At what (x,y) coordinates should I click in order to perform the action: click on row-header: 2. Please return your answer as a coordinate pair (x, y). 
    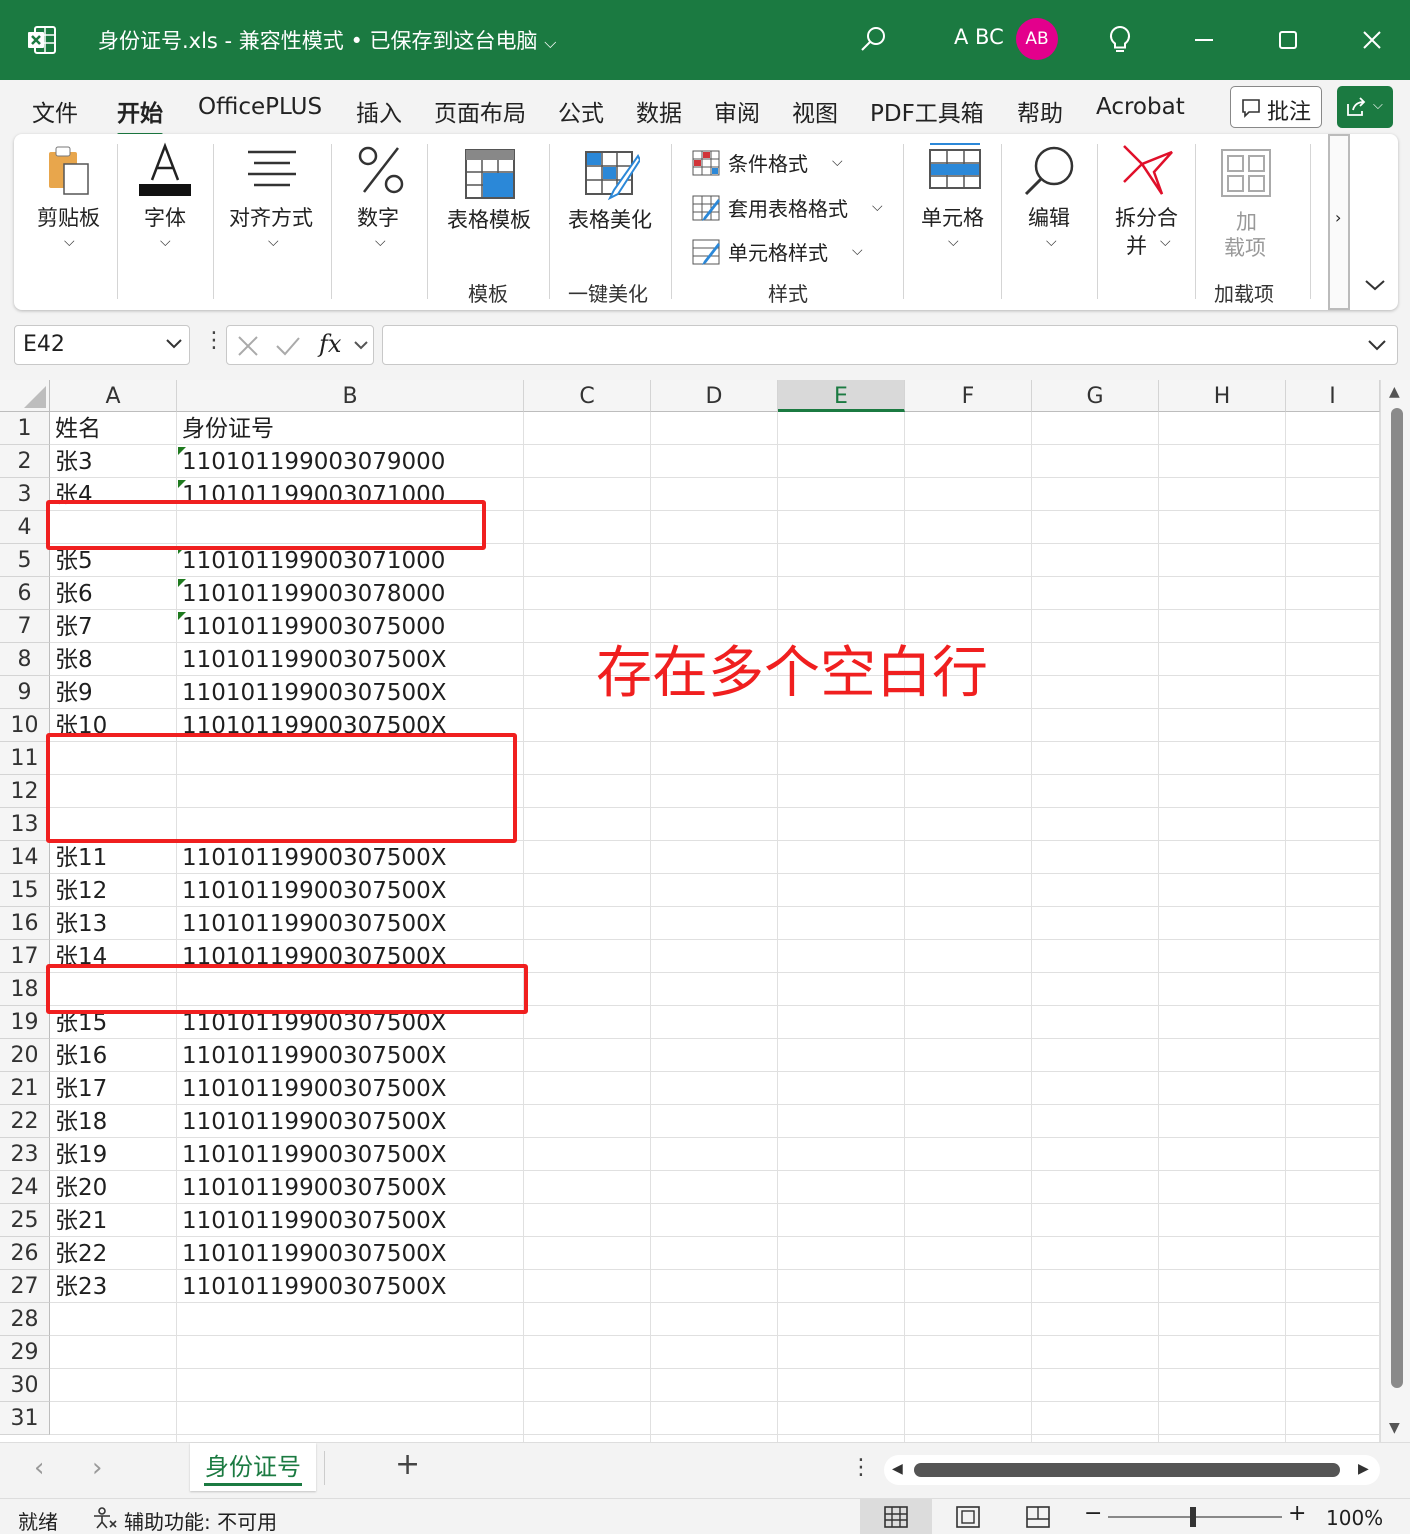
    Looking at the image, I should click on (25, 461).